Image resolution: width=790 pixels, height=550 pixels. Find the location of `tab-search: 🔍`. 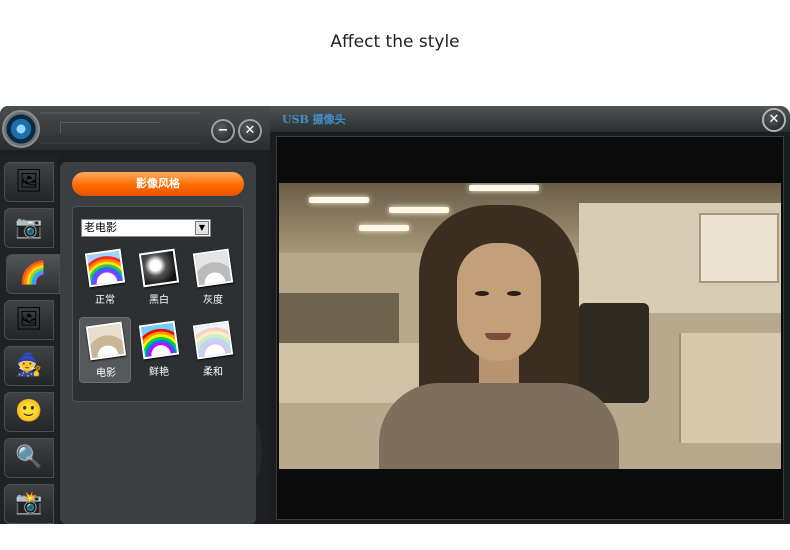

tab-search: 🔍 is located at coordinates (29, 458).